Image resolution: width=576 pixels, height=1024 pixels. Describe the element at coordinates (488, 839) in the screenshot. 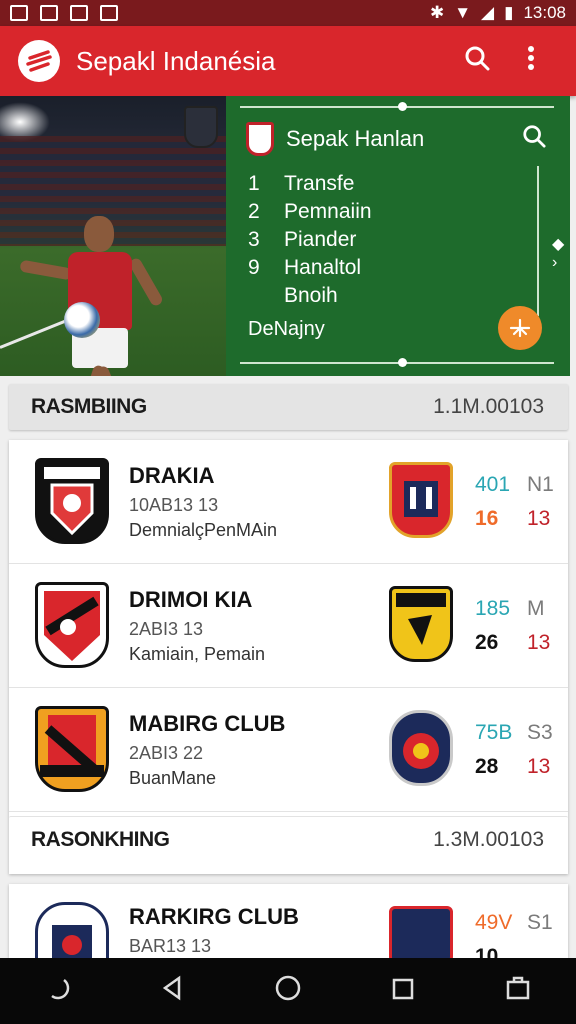

I see `section-value: 1.3M.00103` at that location.